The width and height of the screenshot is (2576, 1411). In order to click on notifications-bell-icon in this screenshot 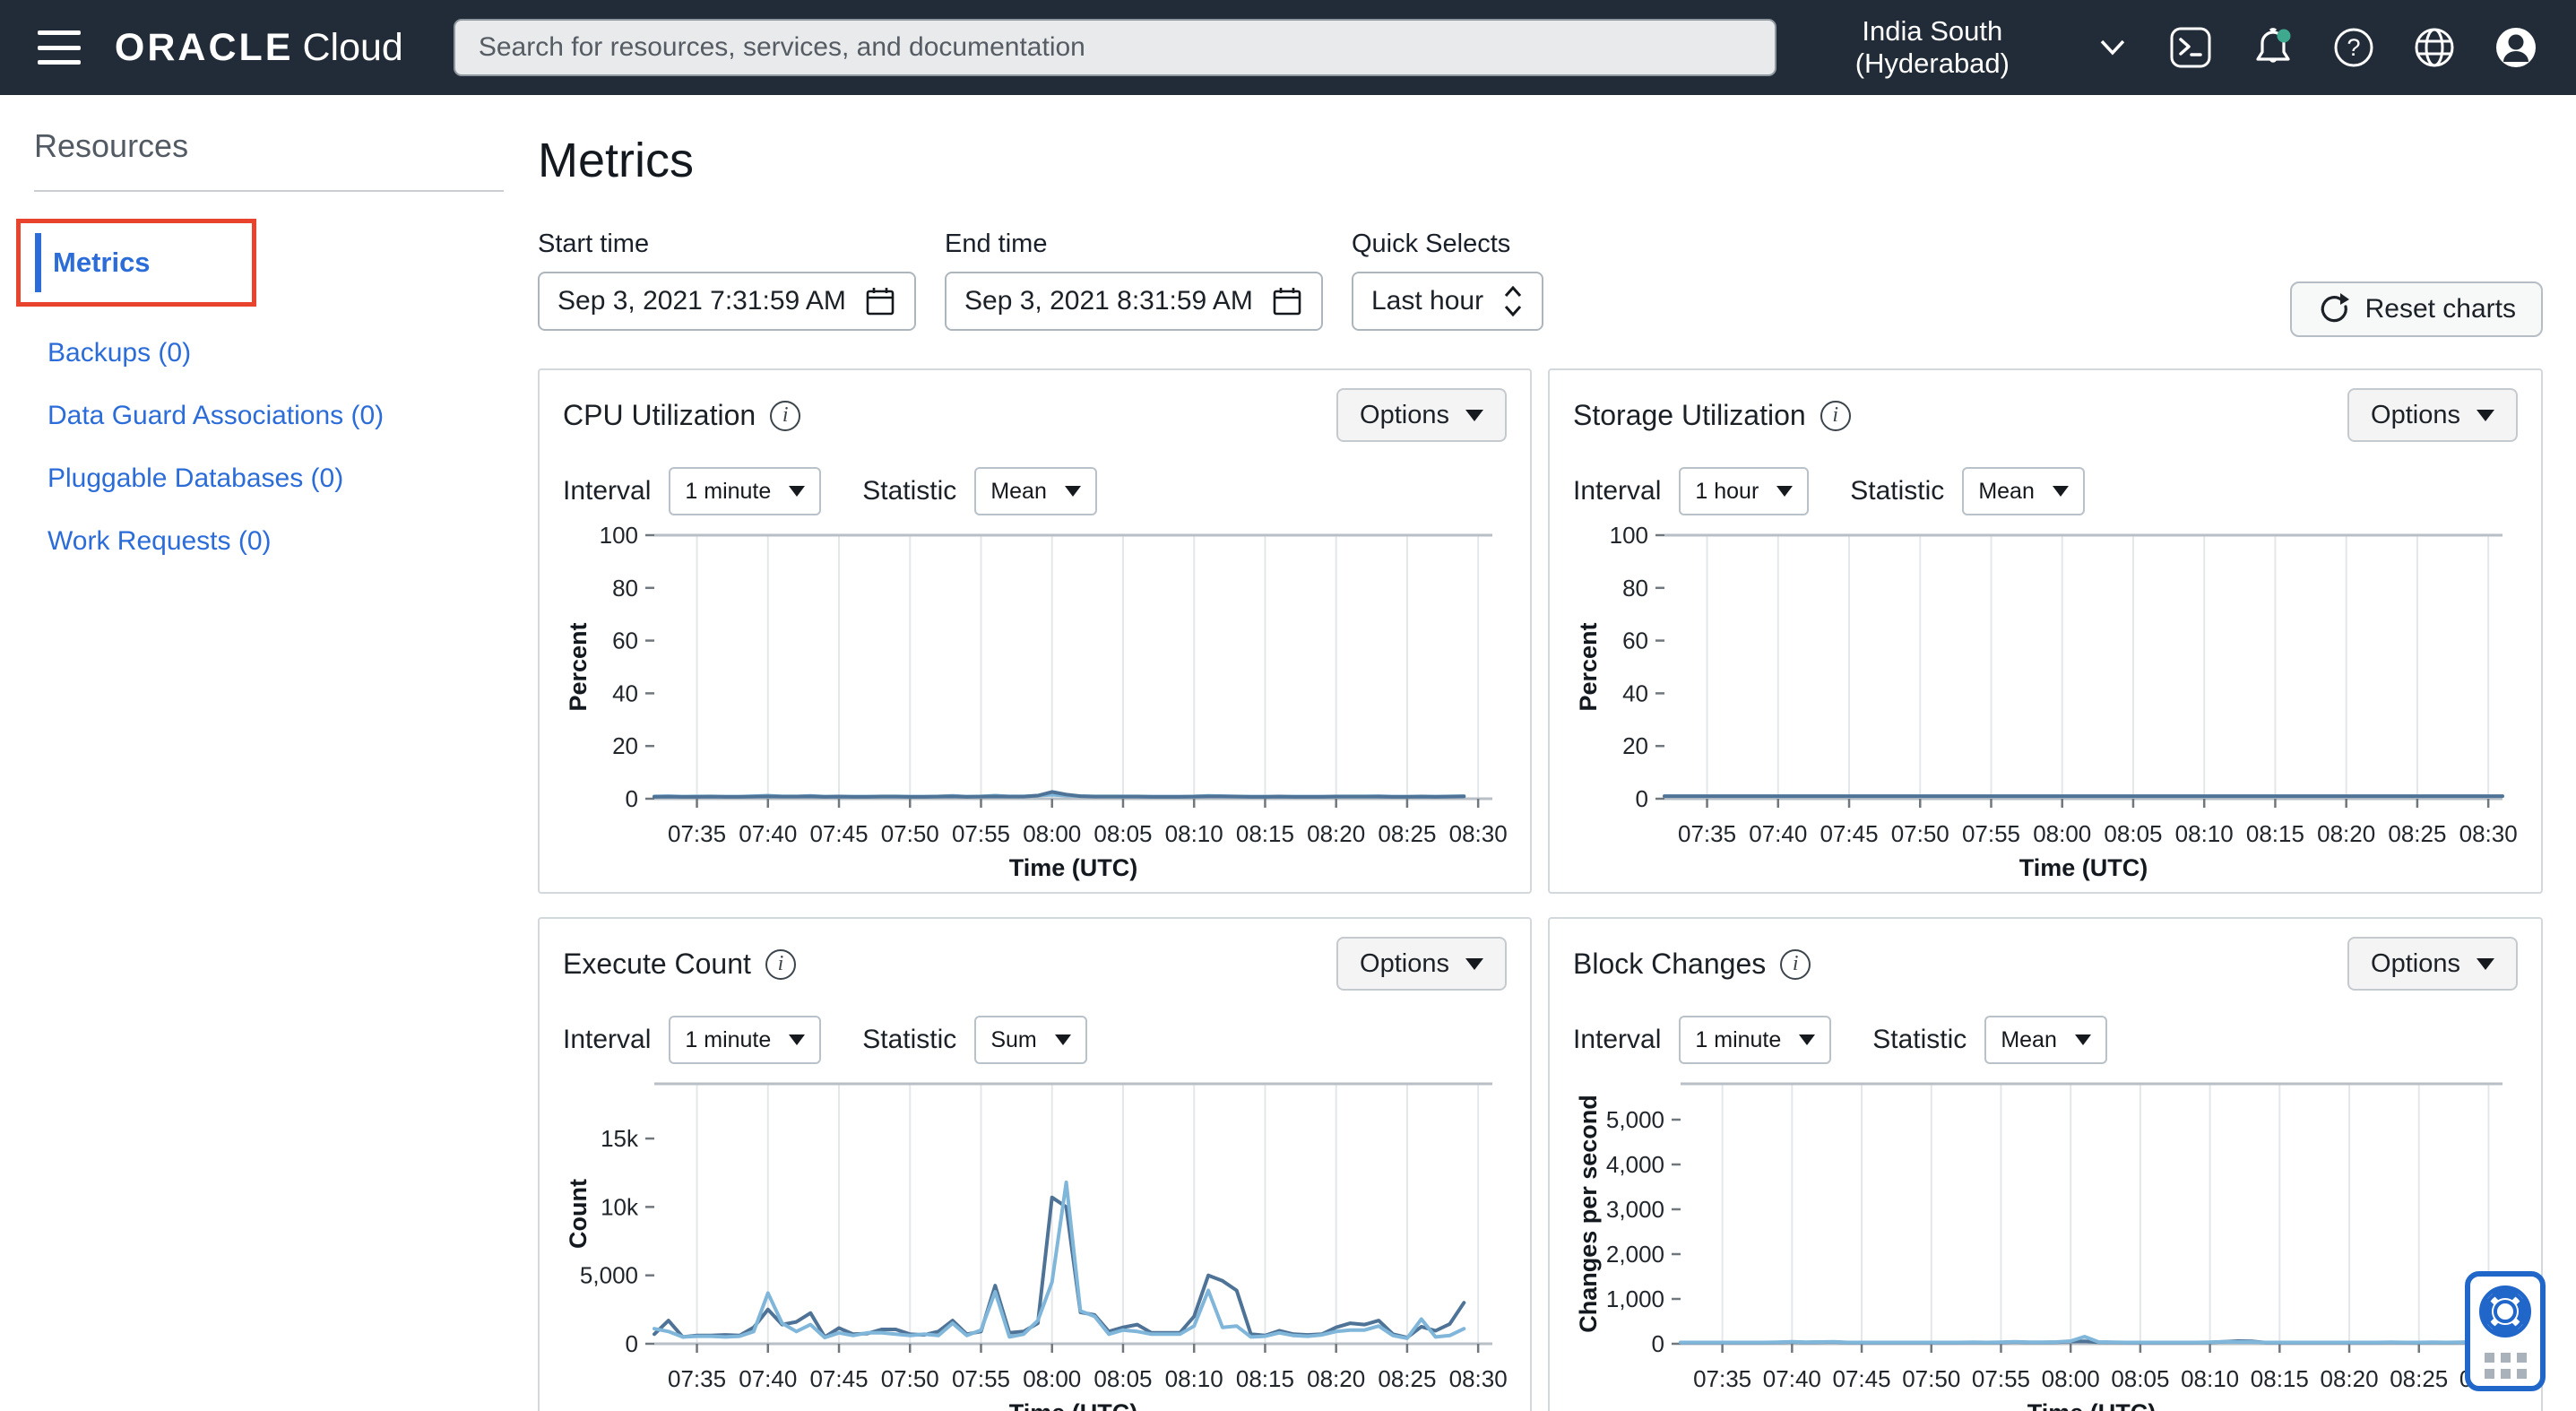, I will do `click(2272, 47)`.